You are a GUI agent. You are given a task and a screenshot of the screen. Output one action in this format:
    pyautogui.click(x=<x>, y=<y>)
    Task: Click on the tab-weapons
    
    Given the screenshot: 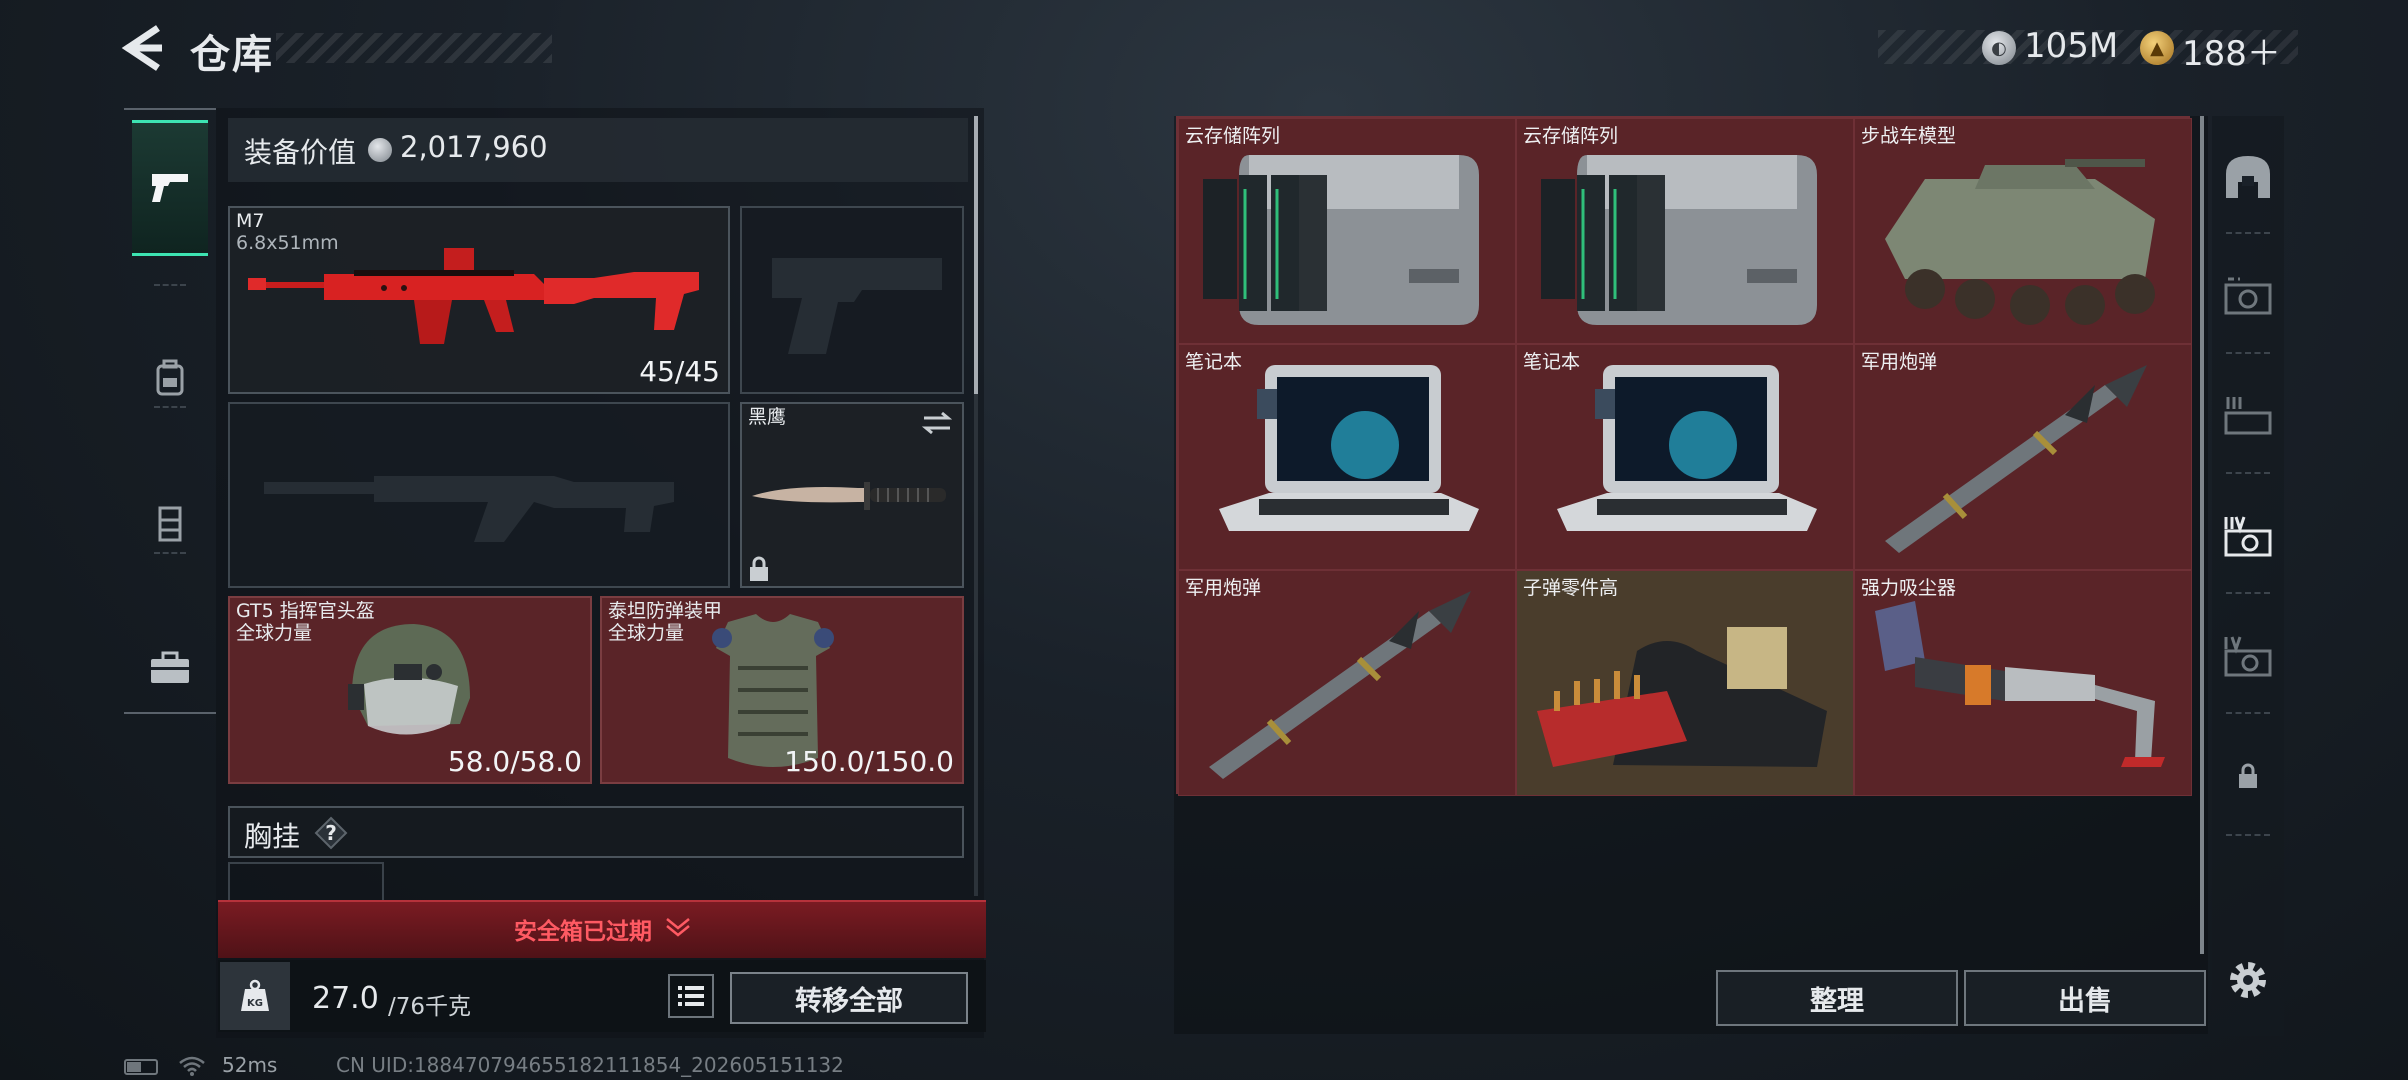 What is the action you would take?
    pyautogui.click(x=170, y=188)
    